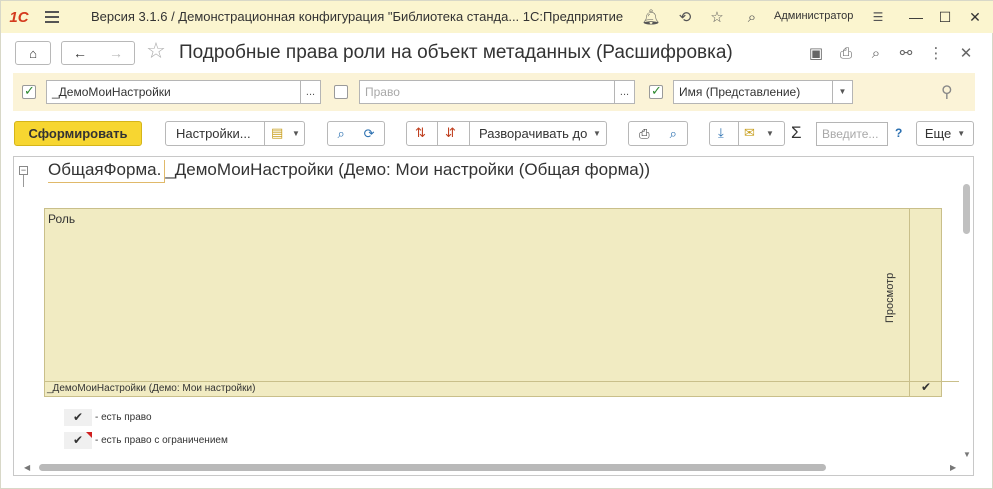  I want to click on favorite-star-icon: ☆, so click(156, 50).